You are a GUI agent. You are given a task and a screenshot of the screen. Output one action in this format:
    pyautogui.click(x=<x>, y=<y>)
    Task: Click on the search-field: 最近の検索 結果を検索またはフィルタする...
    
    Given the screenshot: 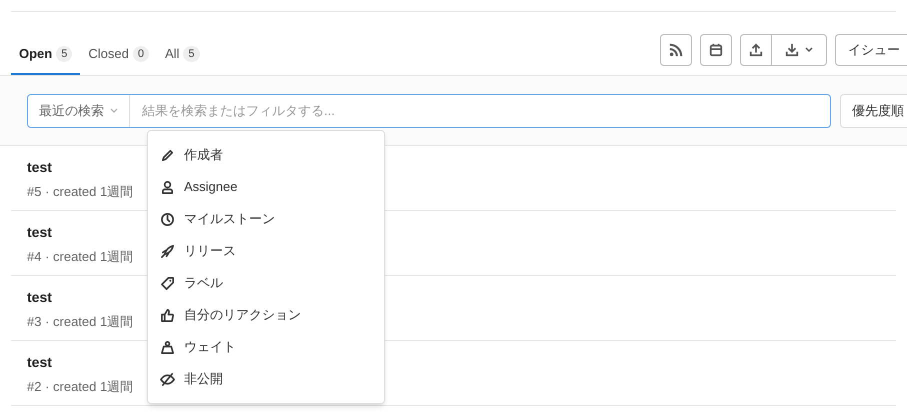 What is the action you would take?
    pyautogui.click(x=429, y=111)
    